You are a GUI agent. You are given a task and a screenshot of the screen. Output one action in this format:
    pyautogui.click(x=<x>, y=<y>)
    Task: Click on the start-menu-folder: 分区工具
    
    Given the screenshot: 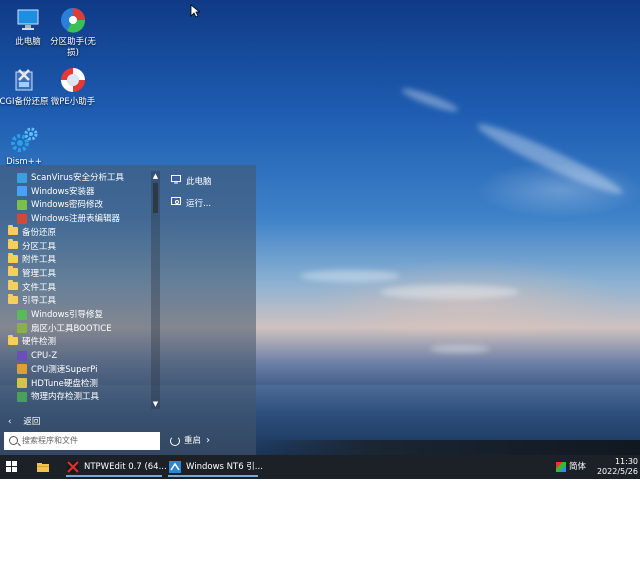 What is the action you would take?
    pyautogui.click(x=29, y=246)
    